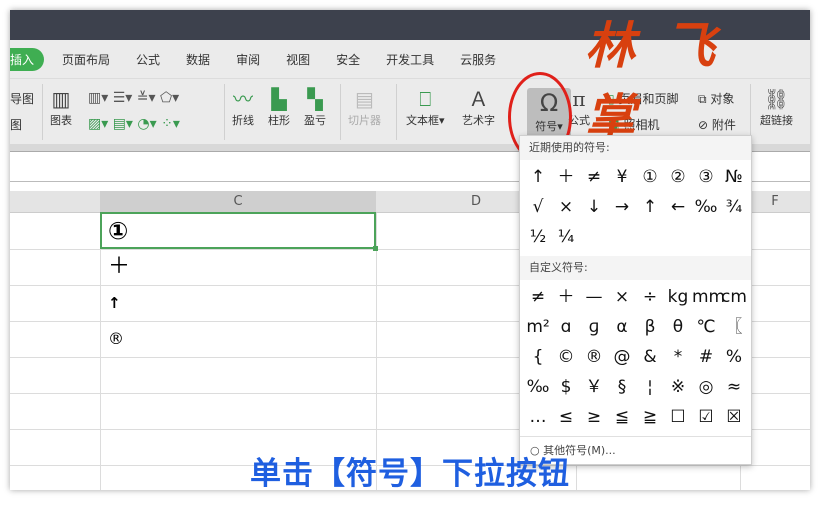 Image resolution: width=820 pixels, height=505 pixels. I want to click on recent-symbol: ＋, so click(566, 177).